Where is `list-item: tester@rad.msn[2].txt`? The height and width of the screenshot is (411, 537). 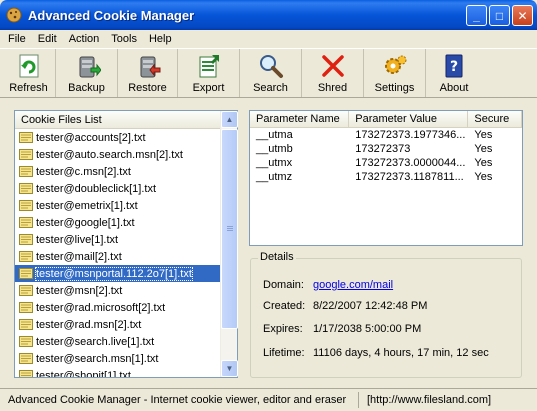 list-item: tester@rad.msn[2].txt is located at coordinates (118, 324).